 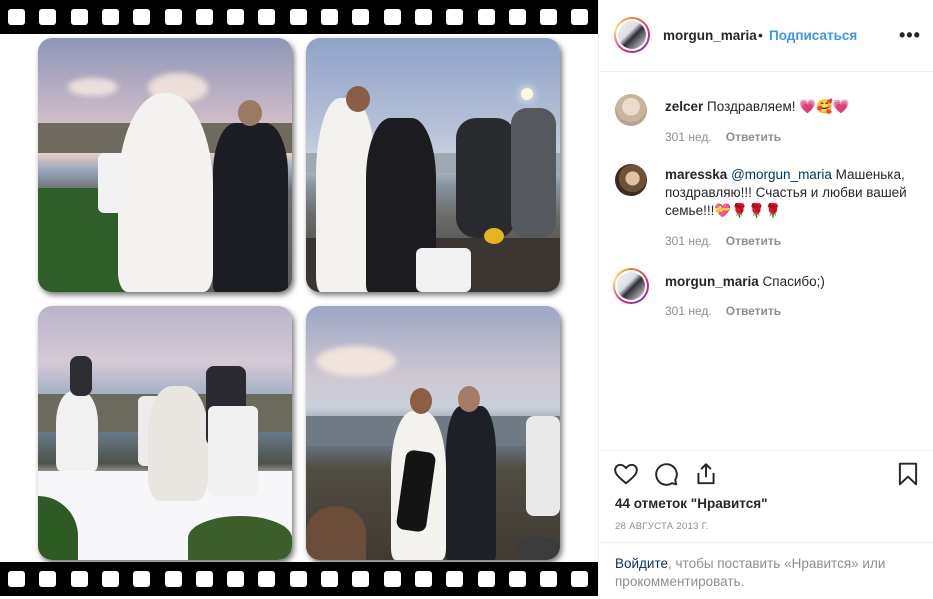 What do you see at coordinates (666, 474) in the screenshot?
I see `comment-icon` at bounding box center [666, 474].